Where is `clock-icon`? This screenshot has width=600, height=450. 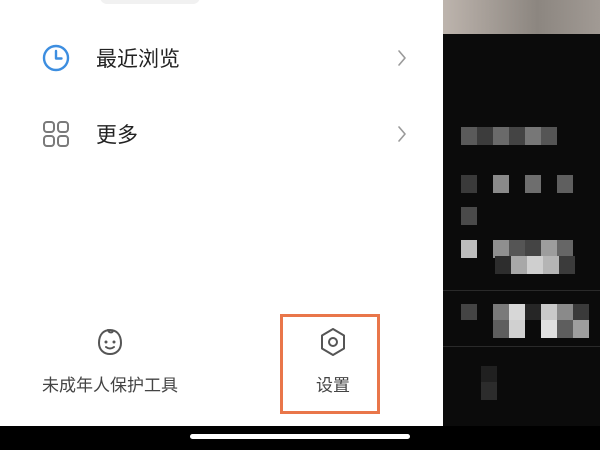 clock-icon is located at coordinates (56, 58).